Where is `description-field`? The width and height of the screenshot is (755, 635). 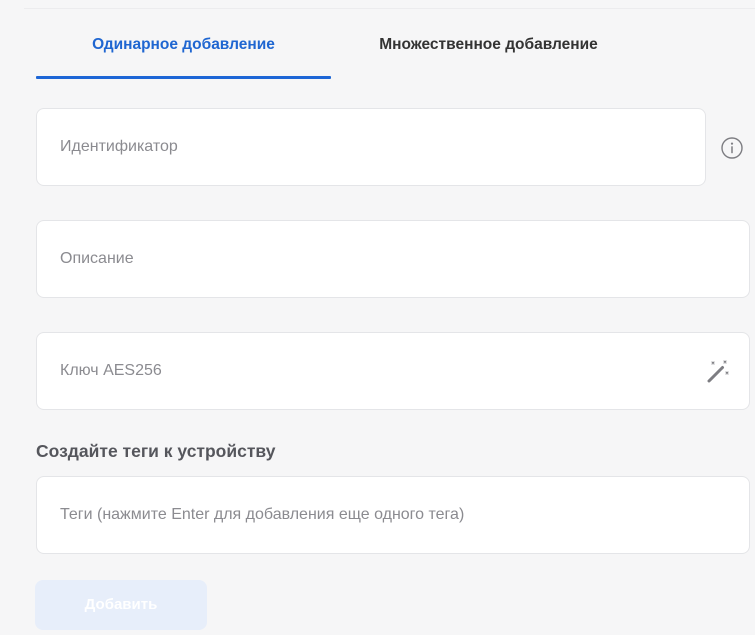 description-field is located at coordinates (393, 259).